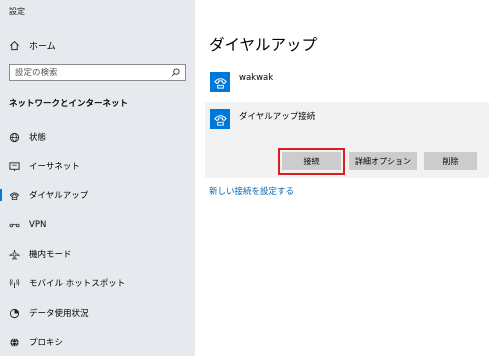  Describe the element at coordinates (256, 78) in the screenshot. I see `connection-name: wakwak` at that location.